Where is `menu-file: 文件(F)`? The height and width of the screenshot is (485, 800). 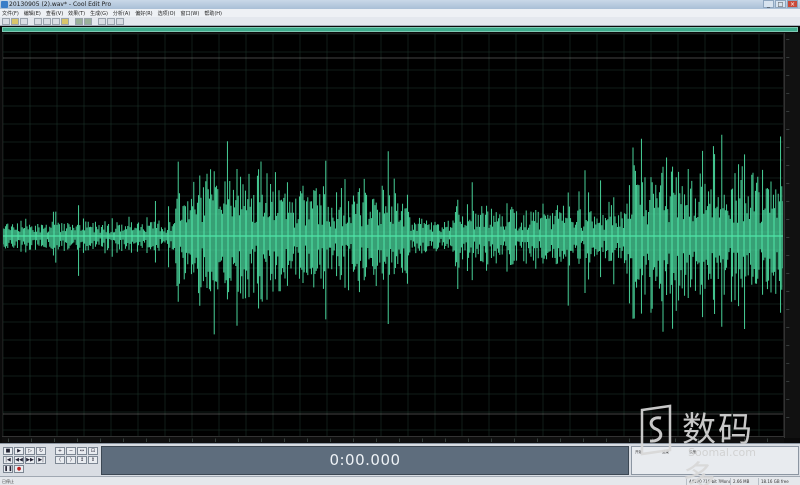 menu-file: 文件(F) is located at coordinates (10, 13).